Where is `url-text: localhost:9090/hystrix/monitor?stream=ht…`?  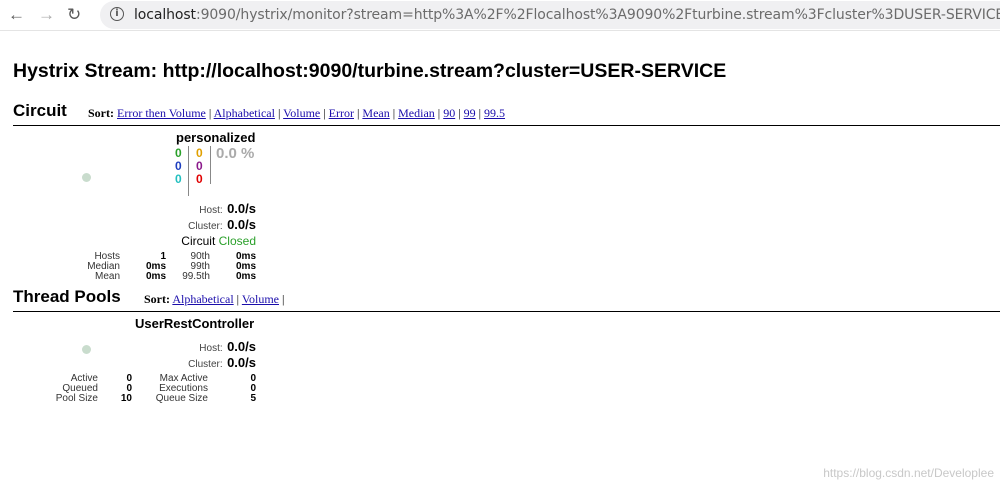 url-text: localhost:9090/hystrix/monitor?stream=ht… is located at coordinates (567, 15).